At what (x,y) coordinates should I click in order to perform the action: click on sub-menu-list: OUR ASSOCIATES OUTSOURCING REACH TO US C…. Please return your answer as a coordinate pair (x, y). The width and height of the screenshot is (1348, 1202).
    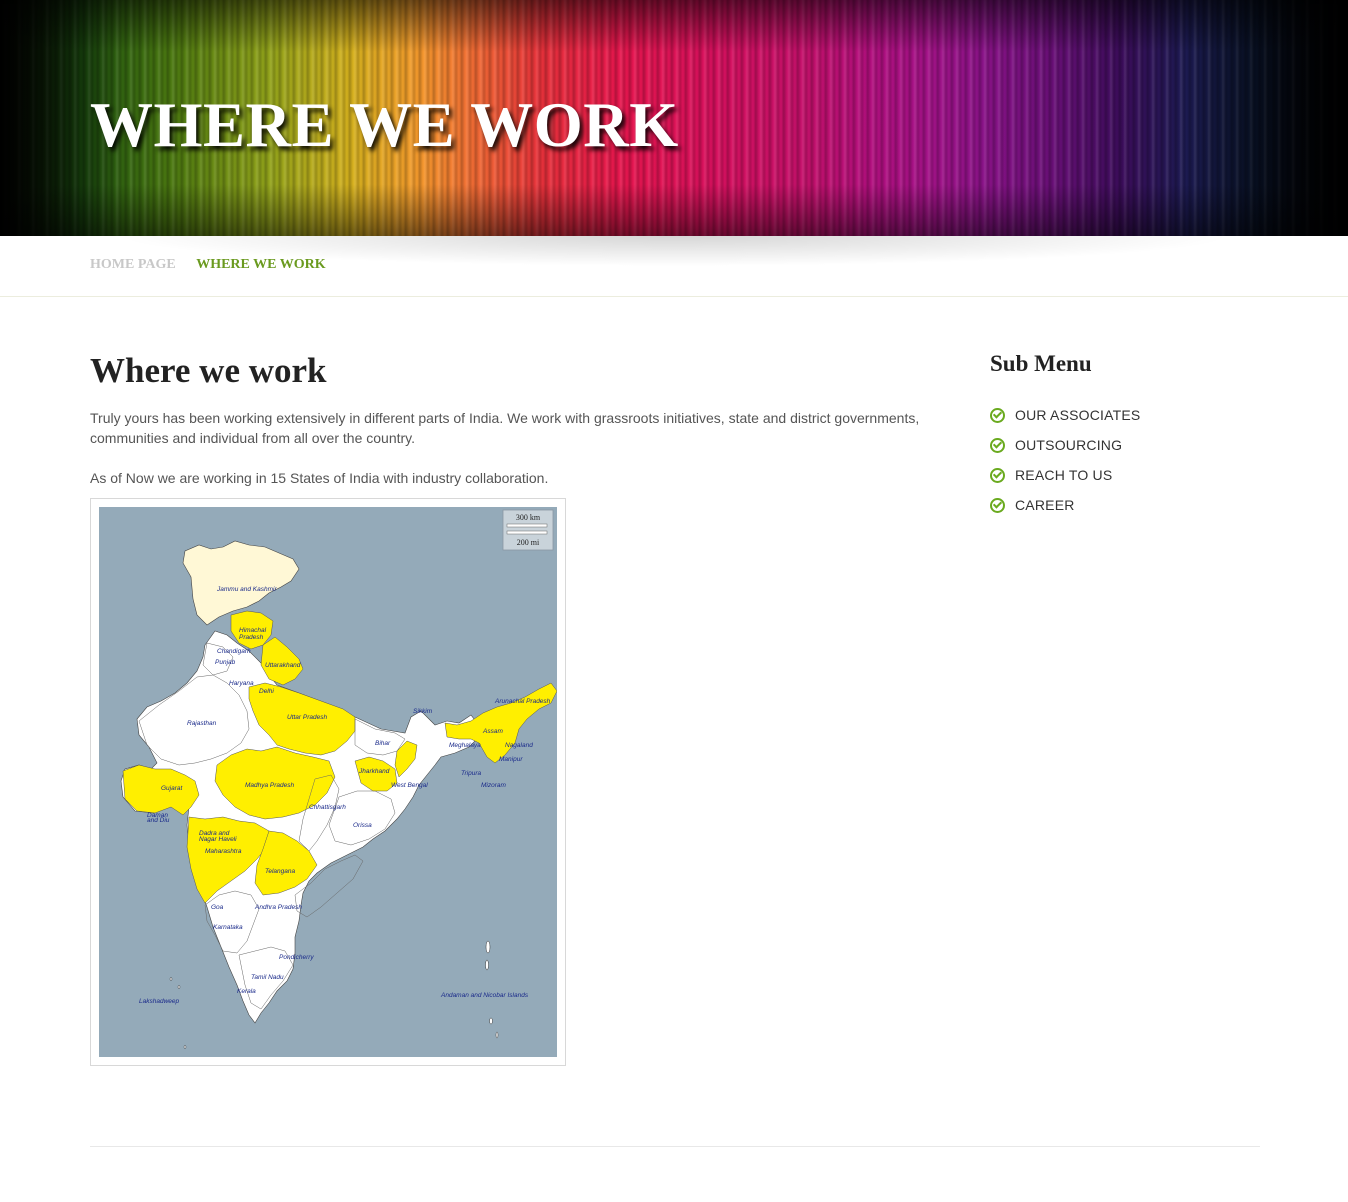
    Looking at the image, I should click on (1125, 460).